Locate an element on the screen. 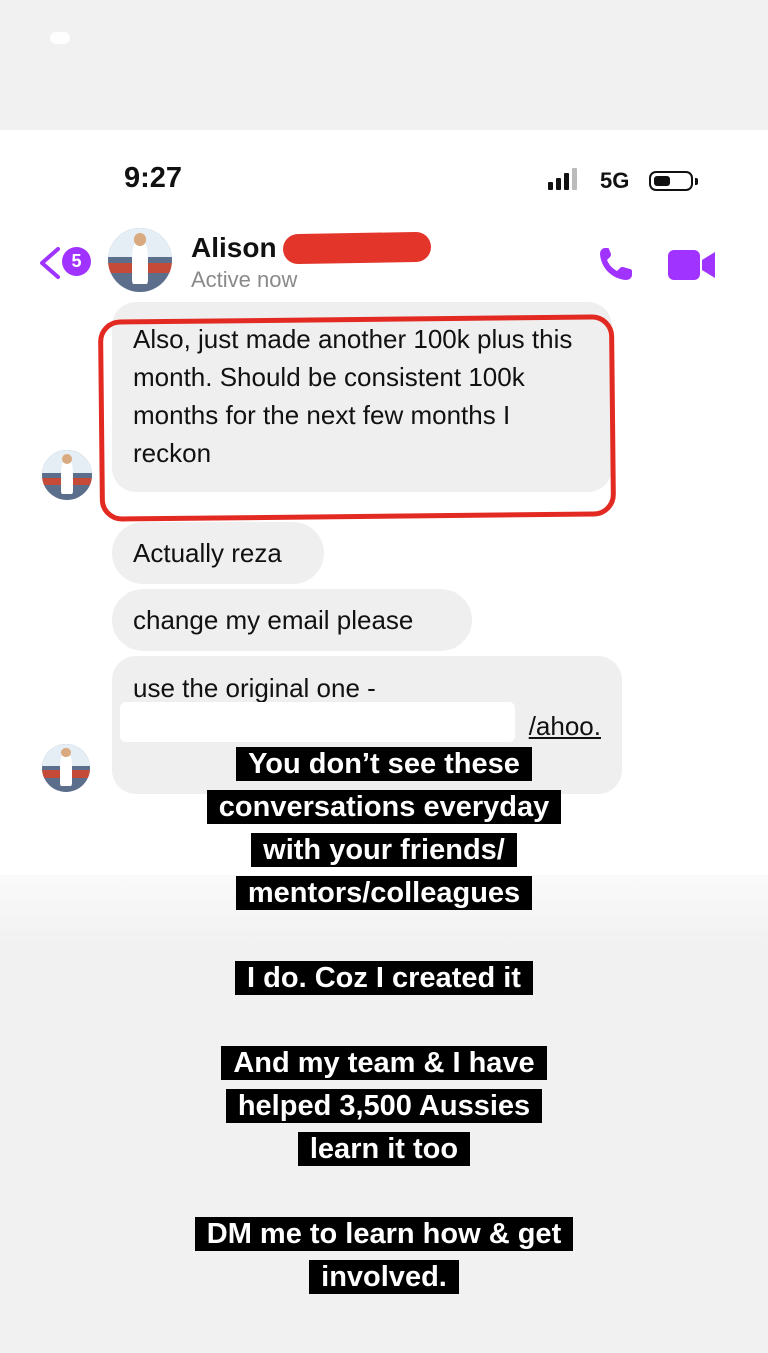 This screenshot has height=1353, width=768. caption-line: learn it too is located at coordinates (384, 1149).